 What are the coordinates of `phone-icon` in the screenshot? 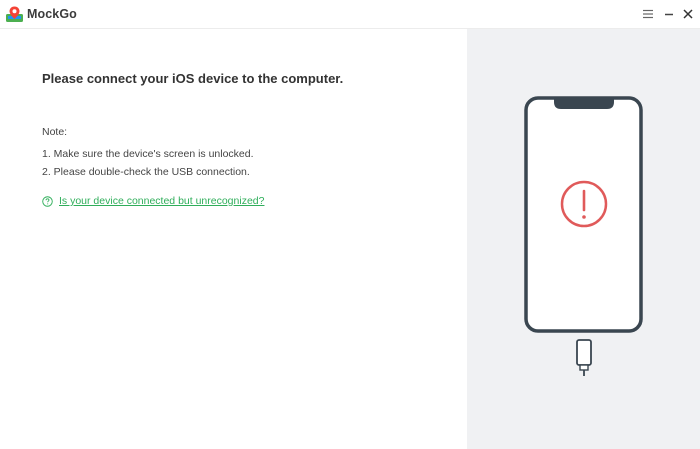 It's located at (583, 236).